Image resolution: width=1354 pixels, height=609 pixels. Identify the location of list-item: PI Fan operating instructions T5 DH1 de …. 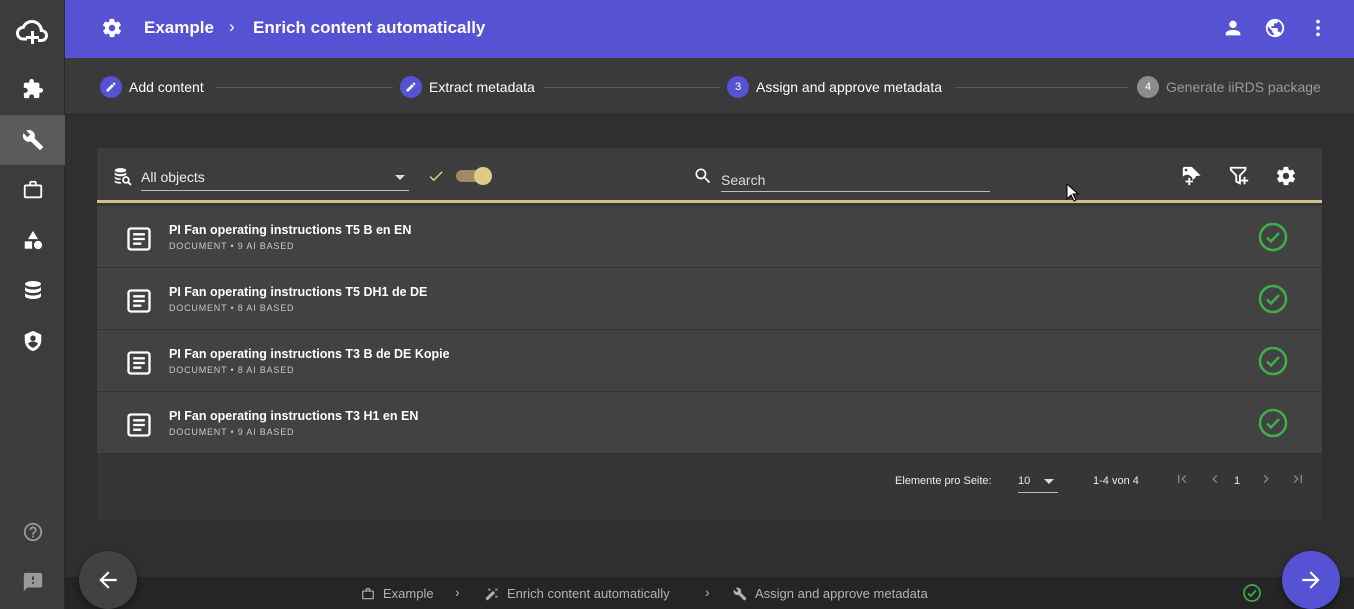
(709, 299).